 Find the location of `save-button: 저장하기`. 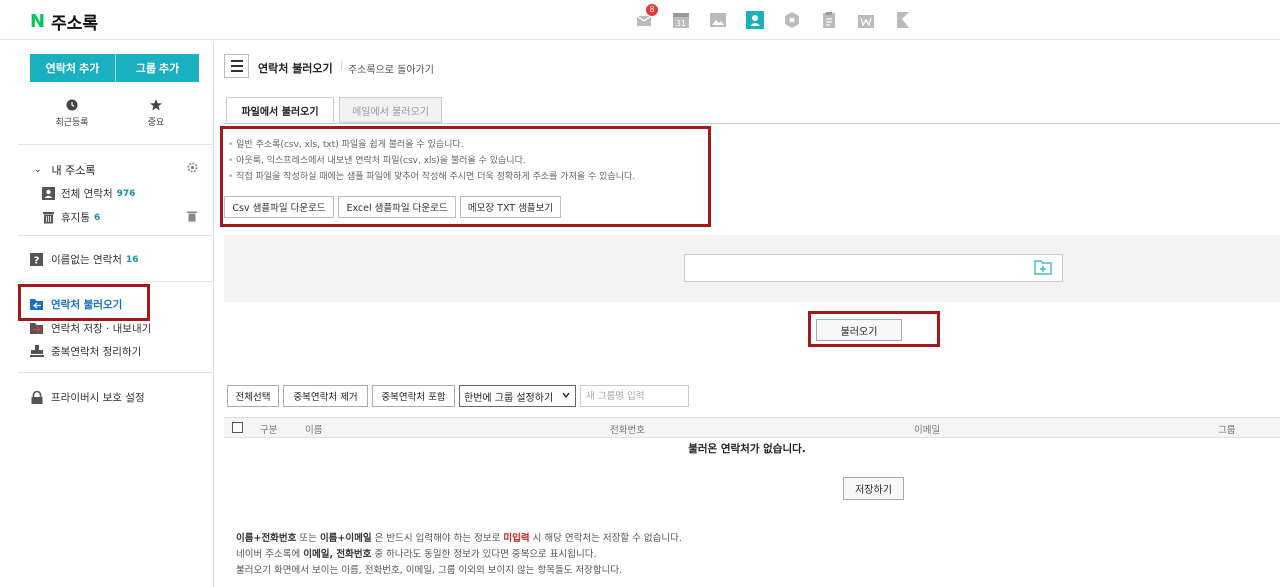

save-button: 저장하기 is located at coordinates (873, 488).